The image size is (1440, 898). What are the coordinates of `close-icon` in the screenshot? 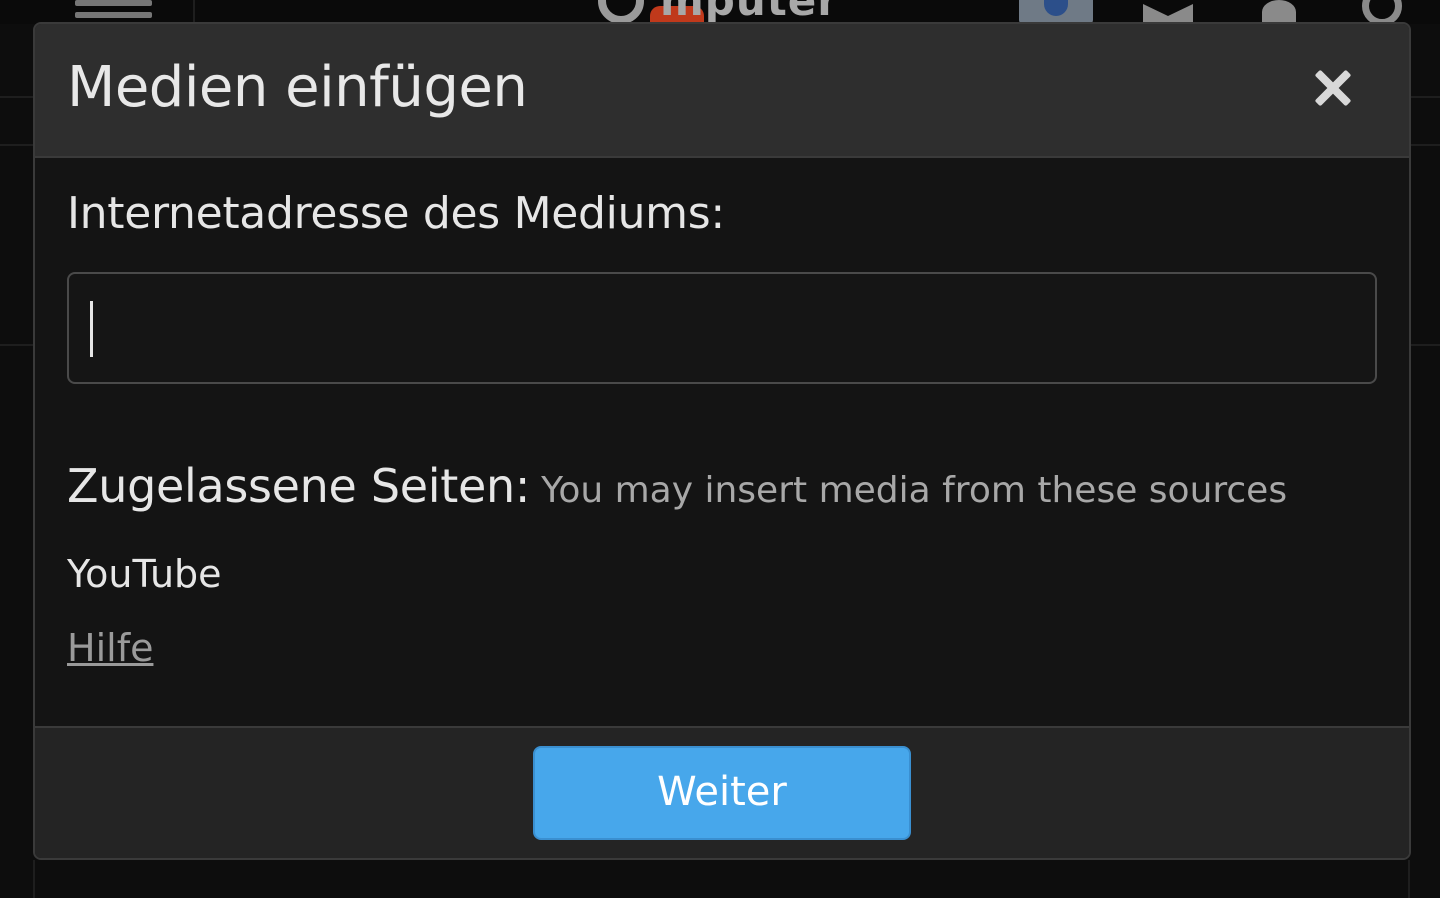 It's located at (1333, 88).